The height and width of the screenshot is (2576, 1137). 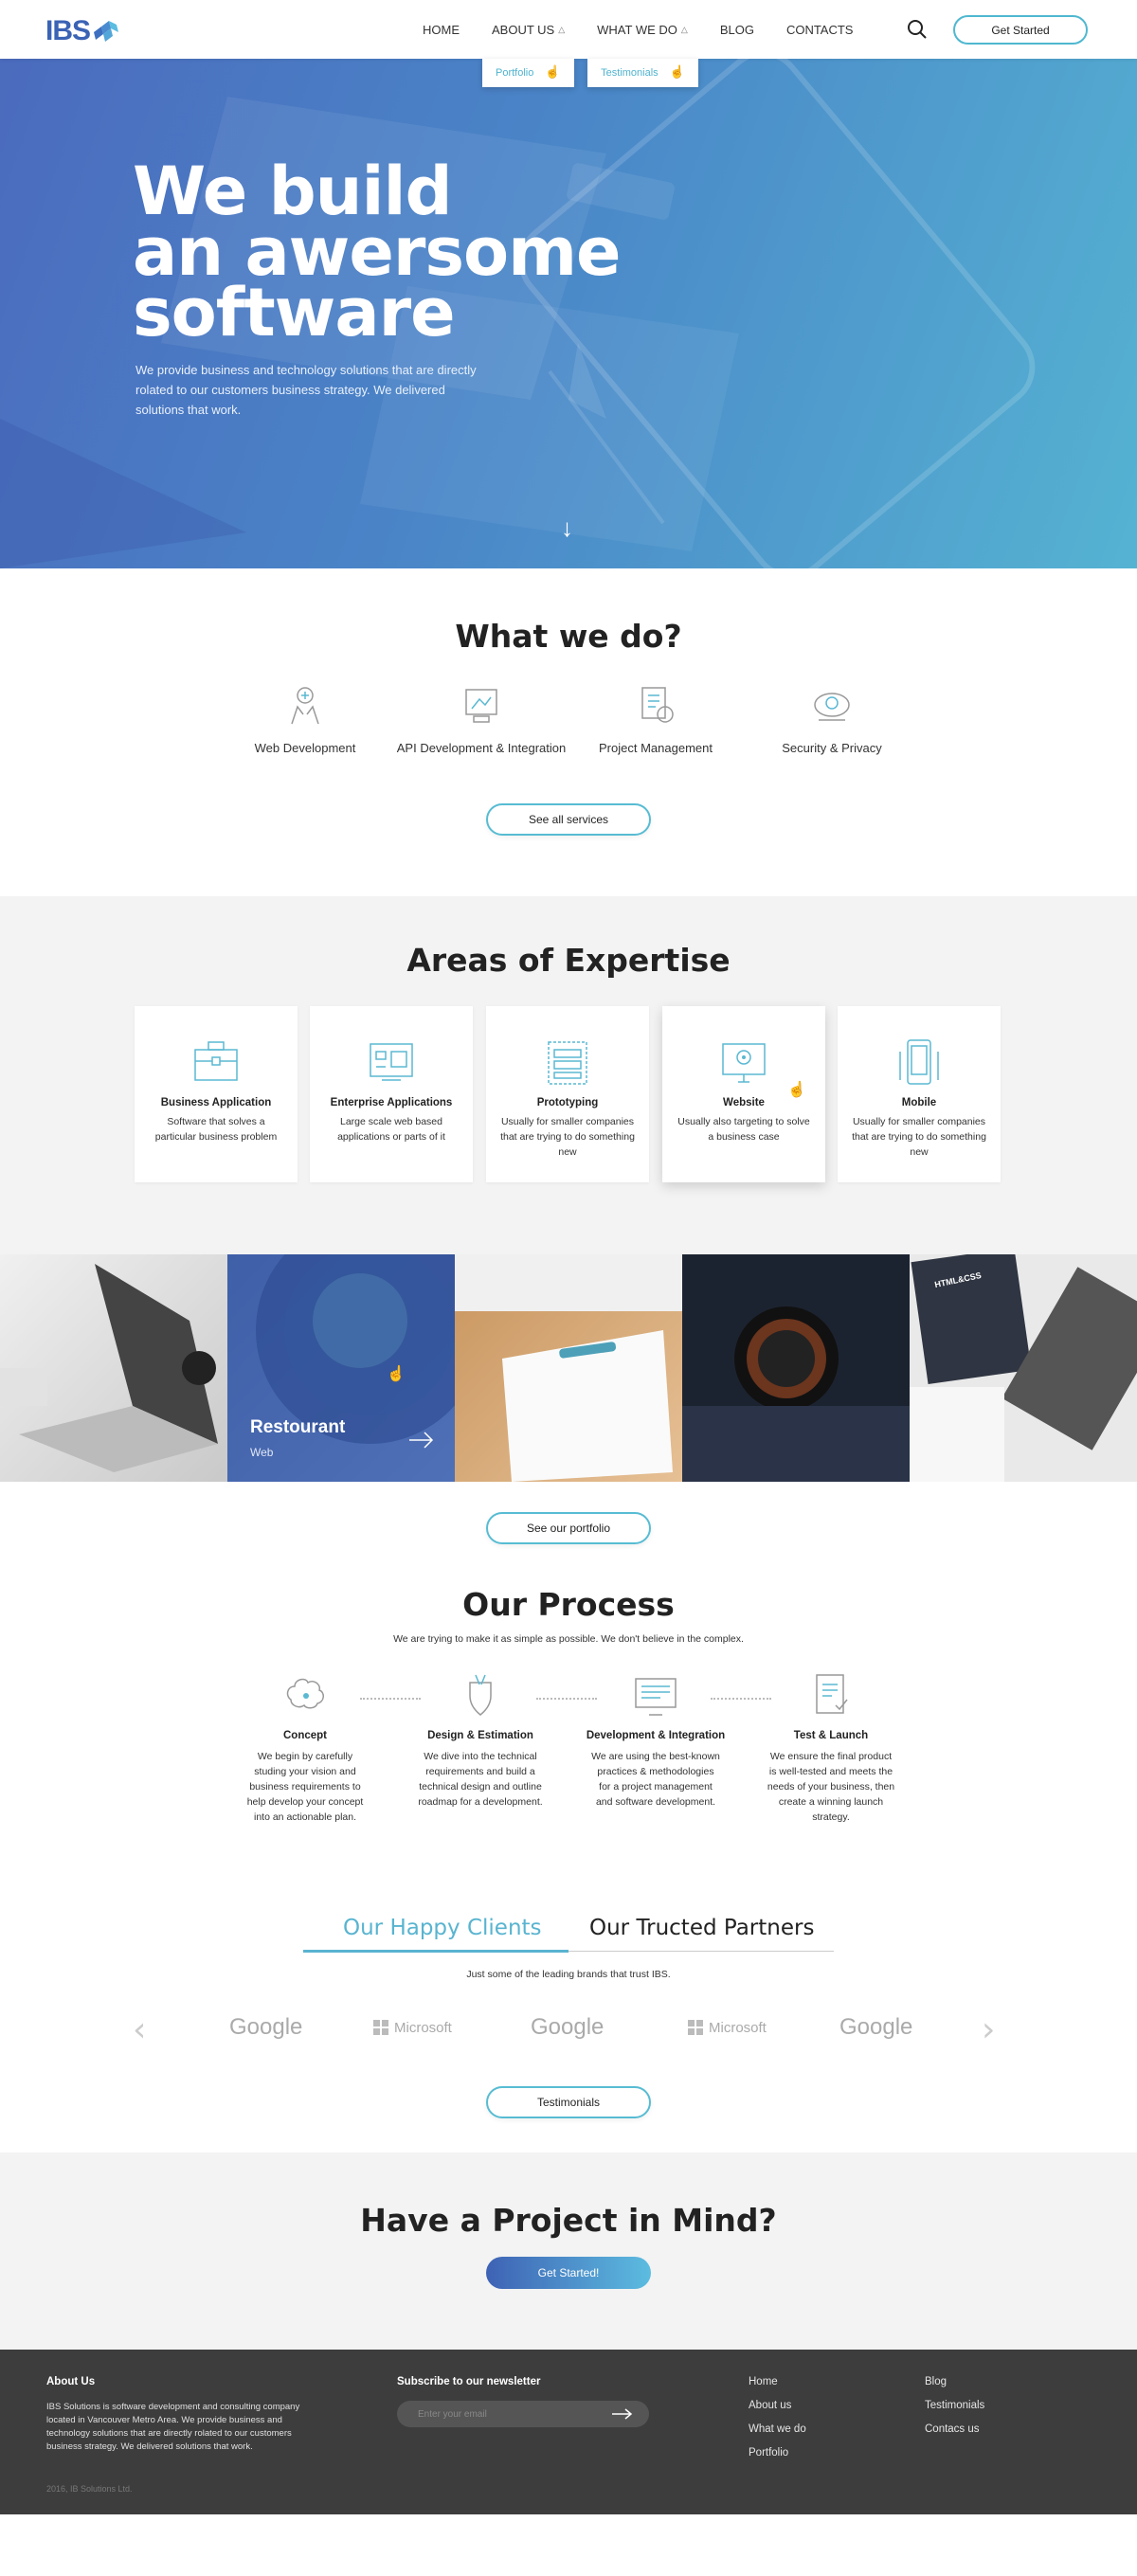 I want to click on process-title: Our Process, so click(x=568, y=1604).